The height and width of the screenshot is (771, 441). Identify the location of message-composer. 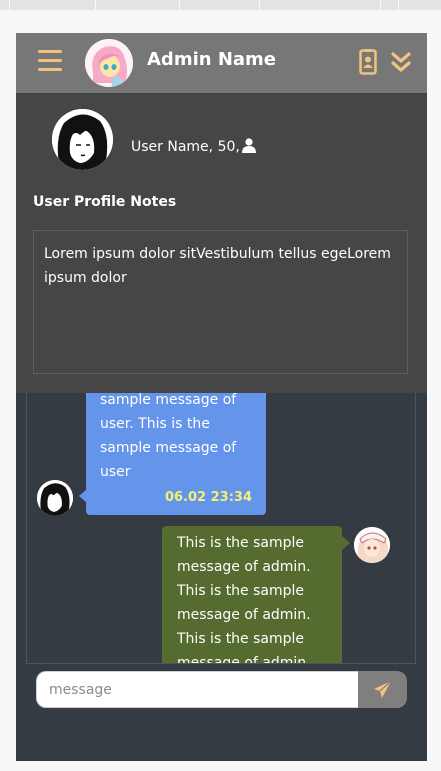
(221, 689).